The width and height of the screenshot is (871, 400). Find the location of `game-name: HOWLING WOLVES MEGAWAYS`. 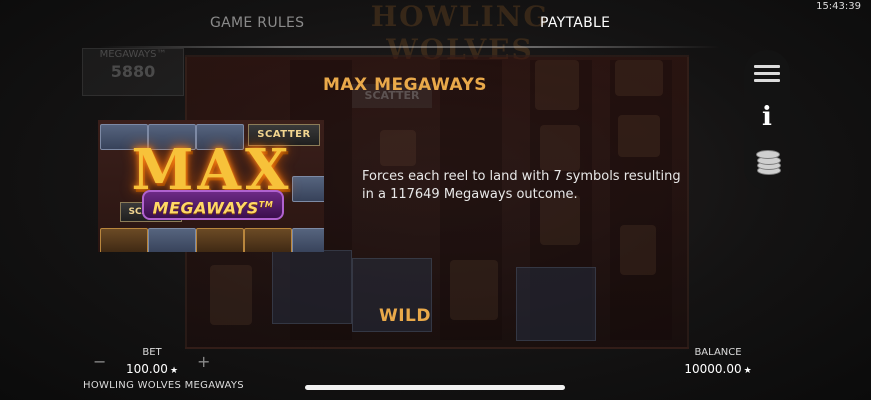

game-name: HOWLING WOLVES MEGAWAYS is located at coordinates (163, 385).